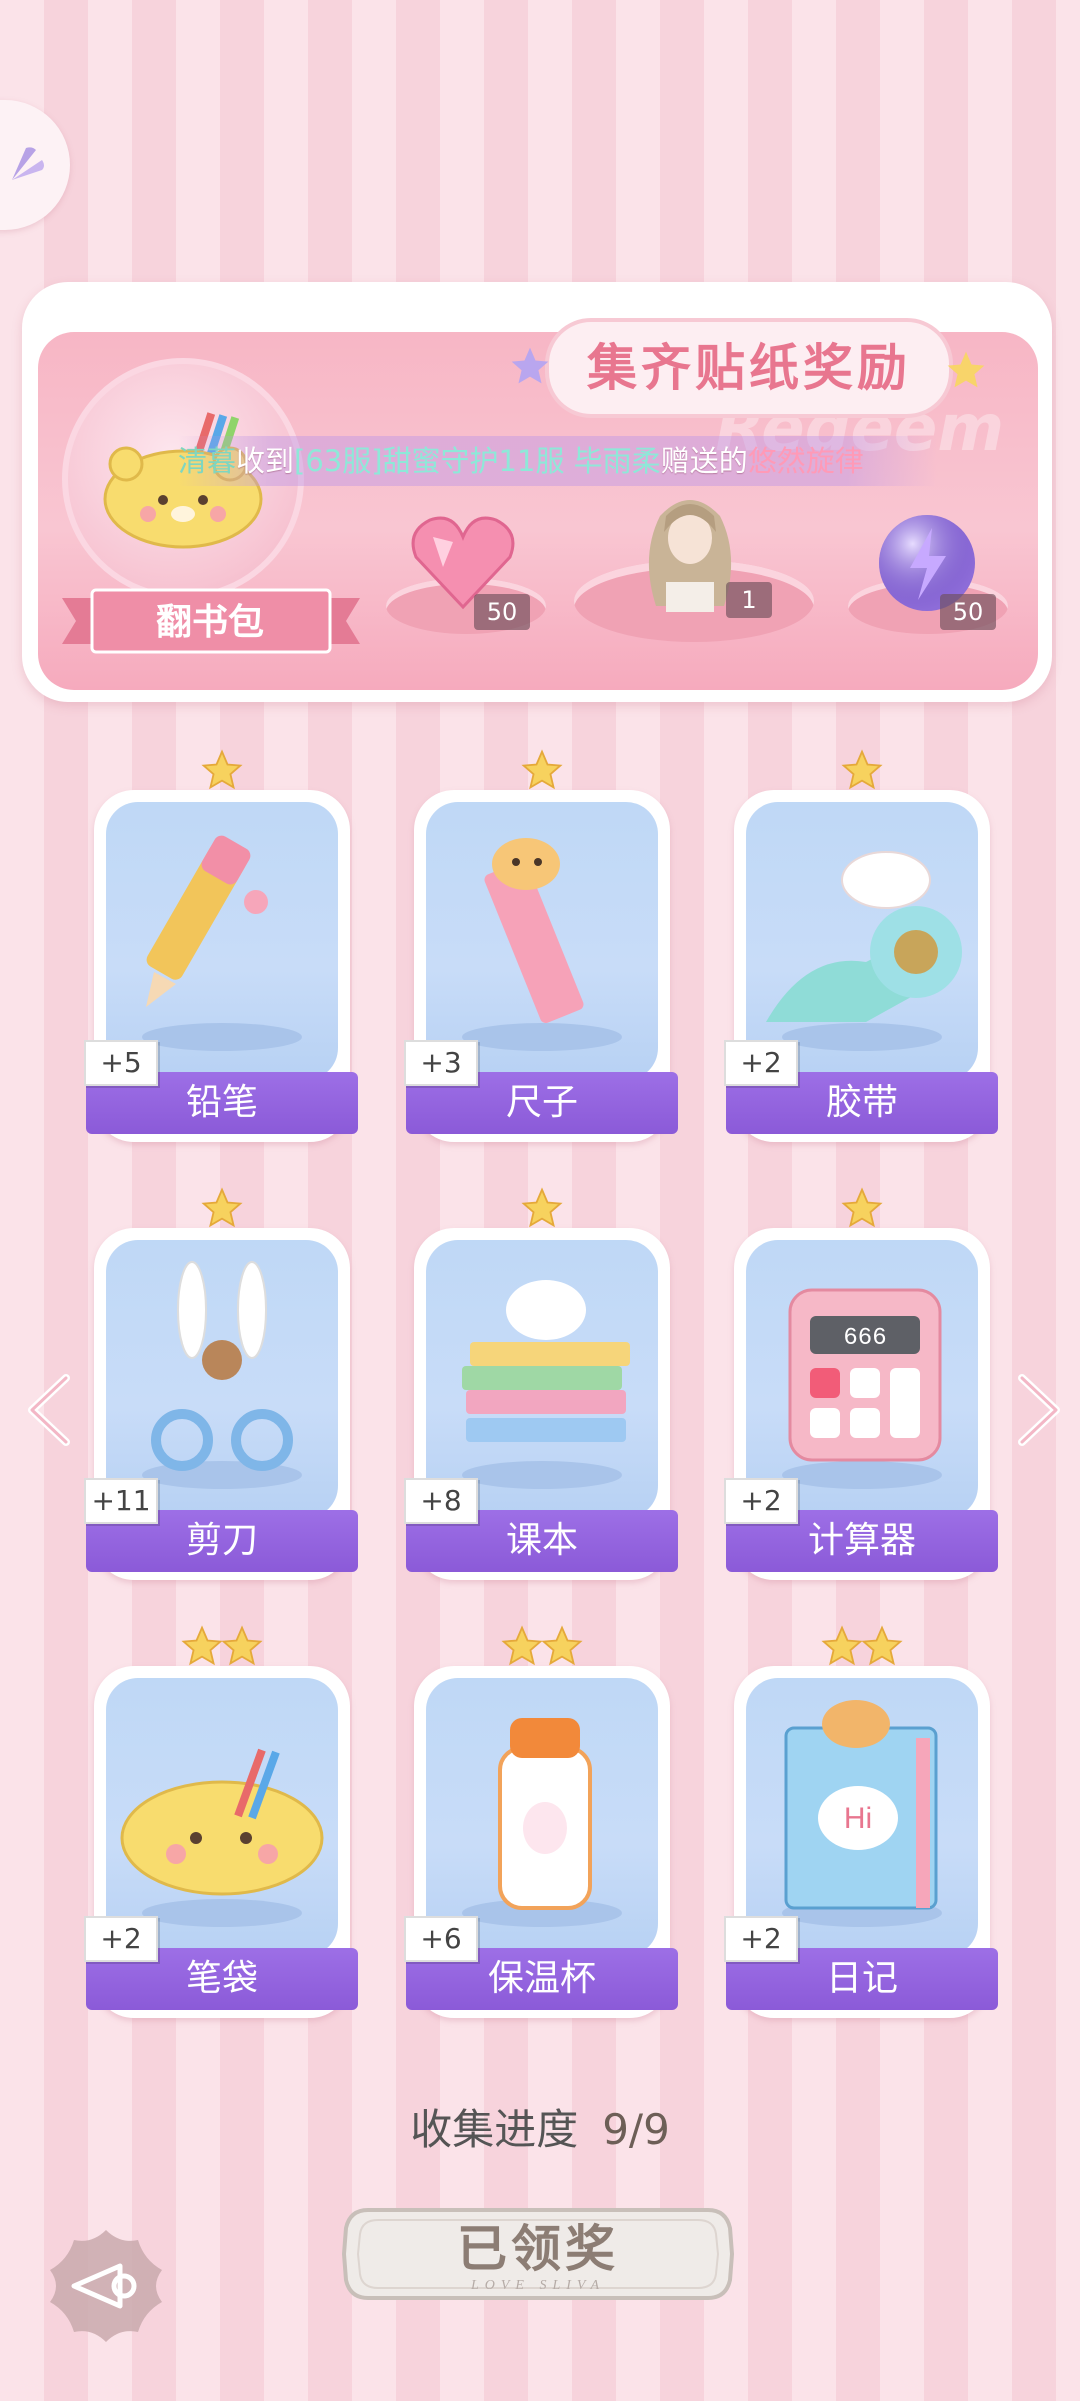 Image resolution: width=1080 pixels, height=2401 pixels. Describe the element at coordinates (537, 2285) in the screenshot. I see `claimed-button-subtitle: LOVE SLIVA` at that location.